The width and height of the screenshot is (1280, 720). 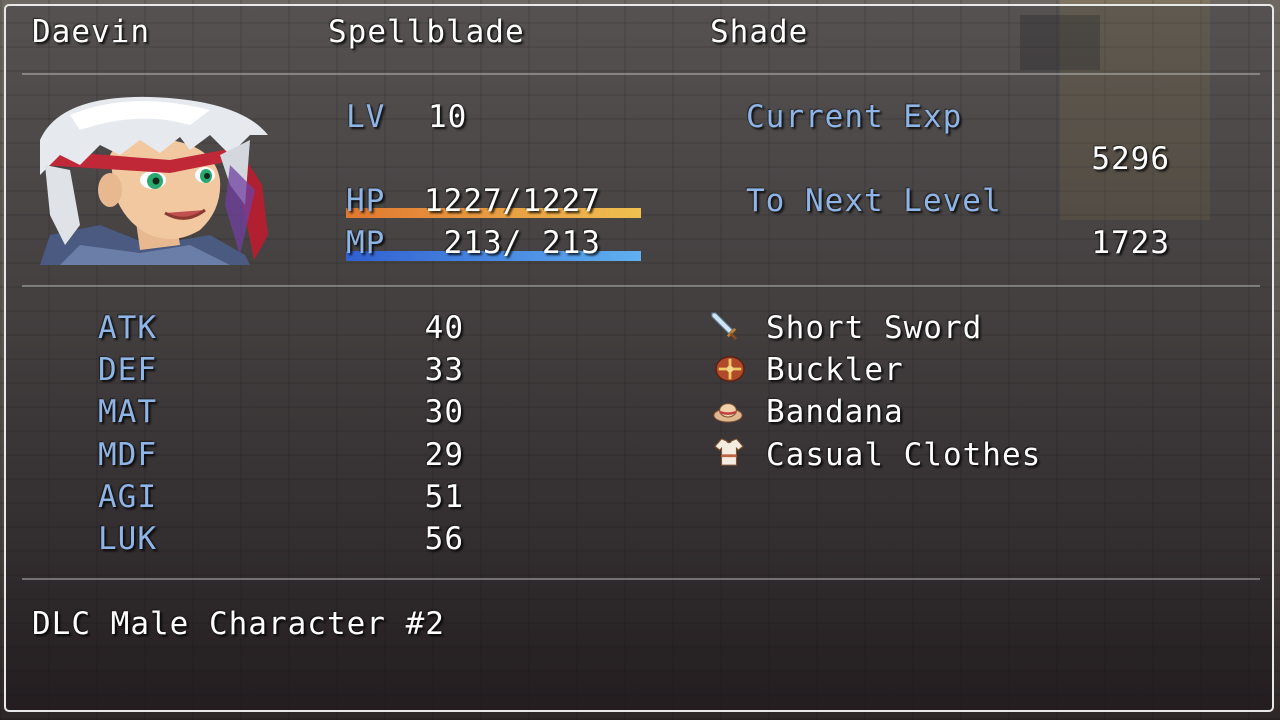 I want to click on actor-nickname: Shade, so click(x=759, y=32).